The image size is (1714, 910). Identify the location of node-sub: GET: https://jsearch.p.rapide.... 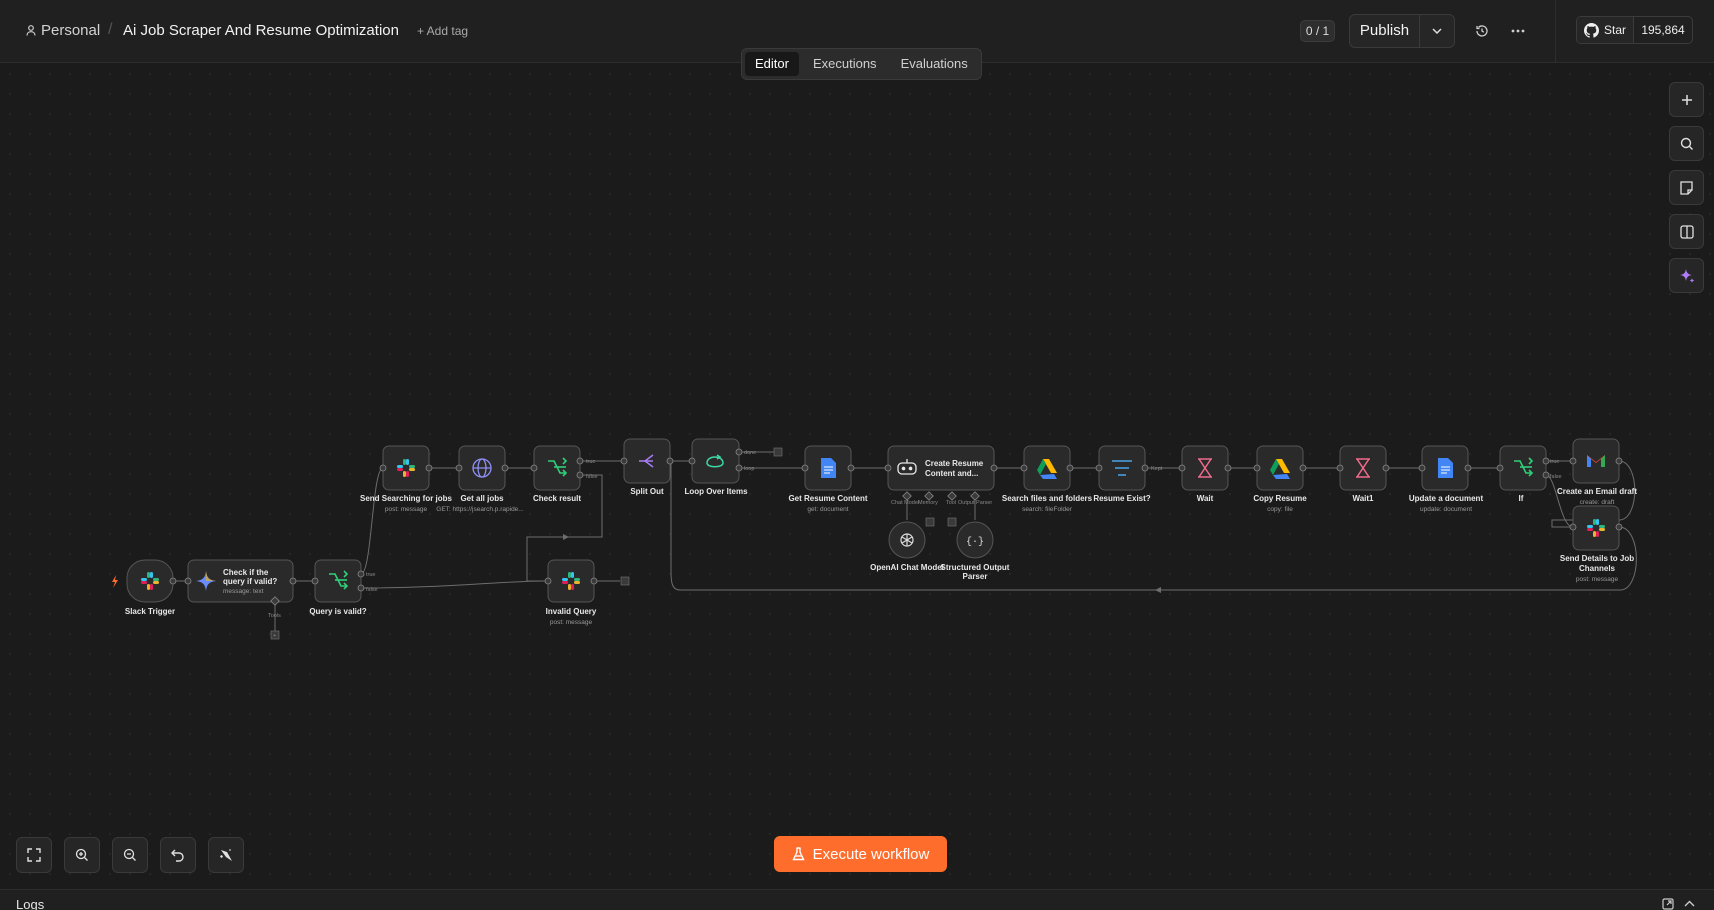
(480, 509).